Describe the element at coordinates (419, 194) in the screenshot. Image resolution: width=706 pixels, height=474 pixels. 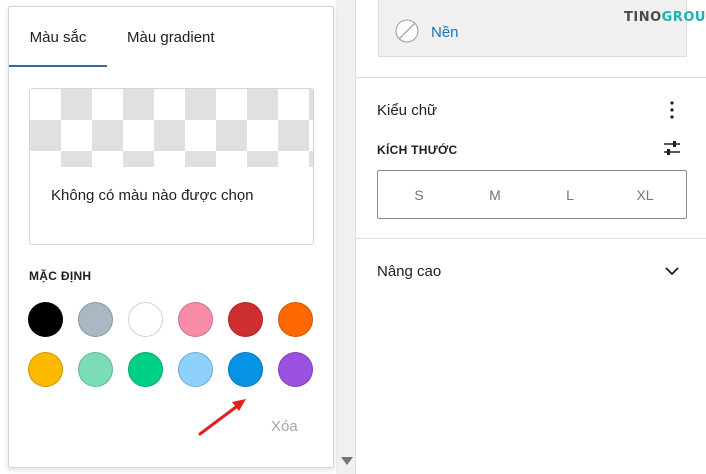
I see `size-option-s: S` at that location.